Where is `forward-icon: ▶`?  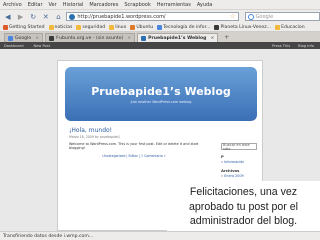 forward-icon: ▶ is located at coordinates (21, 17).